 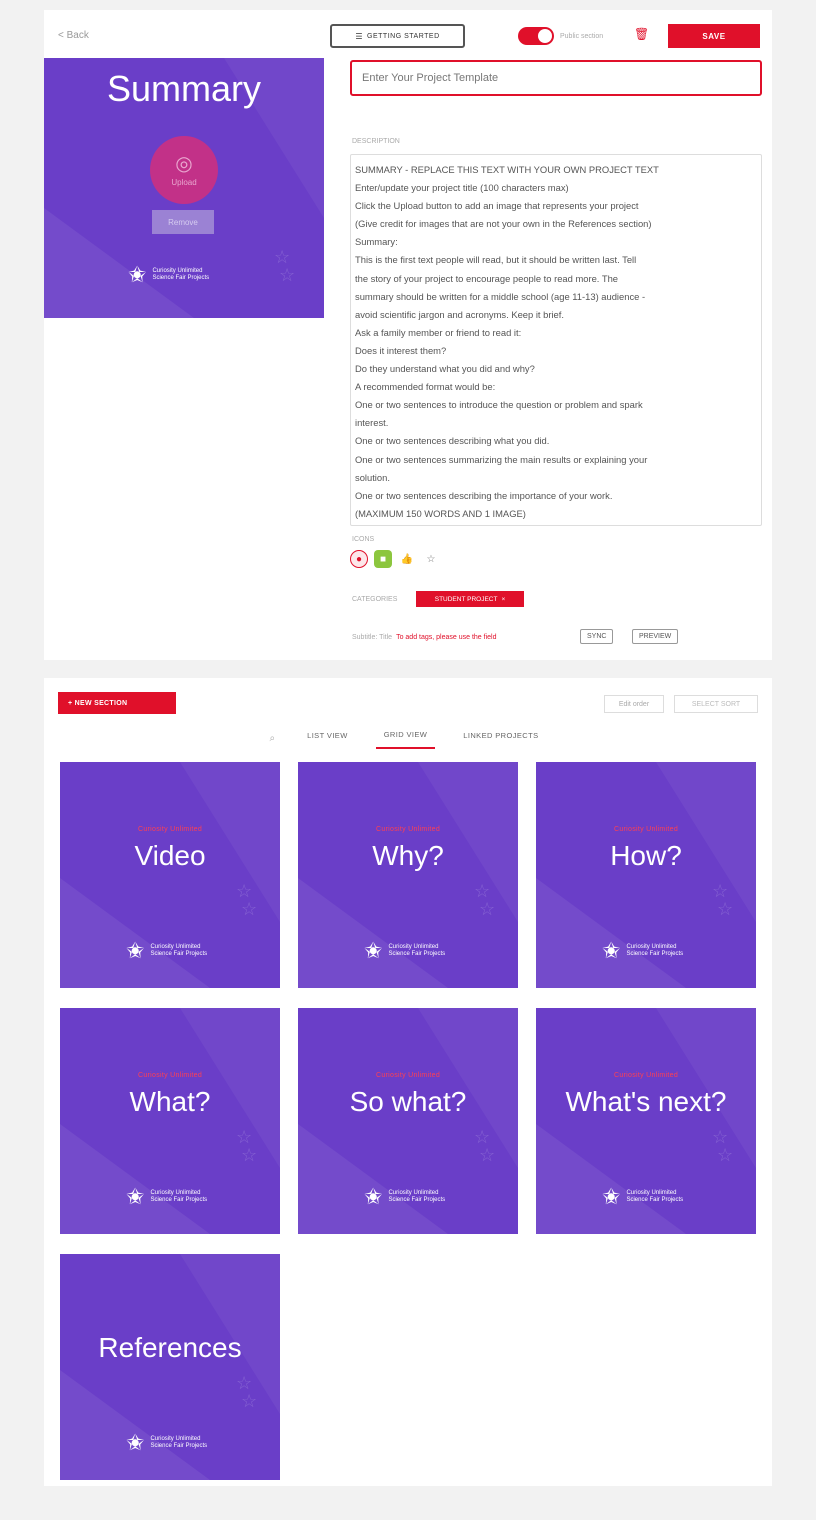 I want to click on card-title: So what?, so click(x=408, y=1101).